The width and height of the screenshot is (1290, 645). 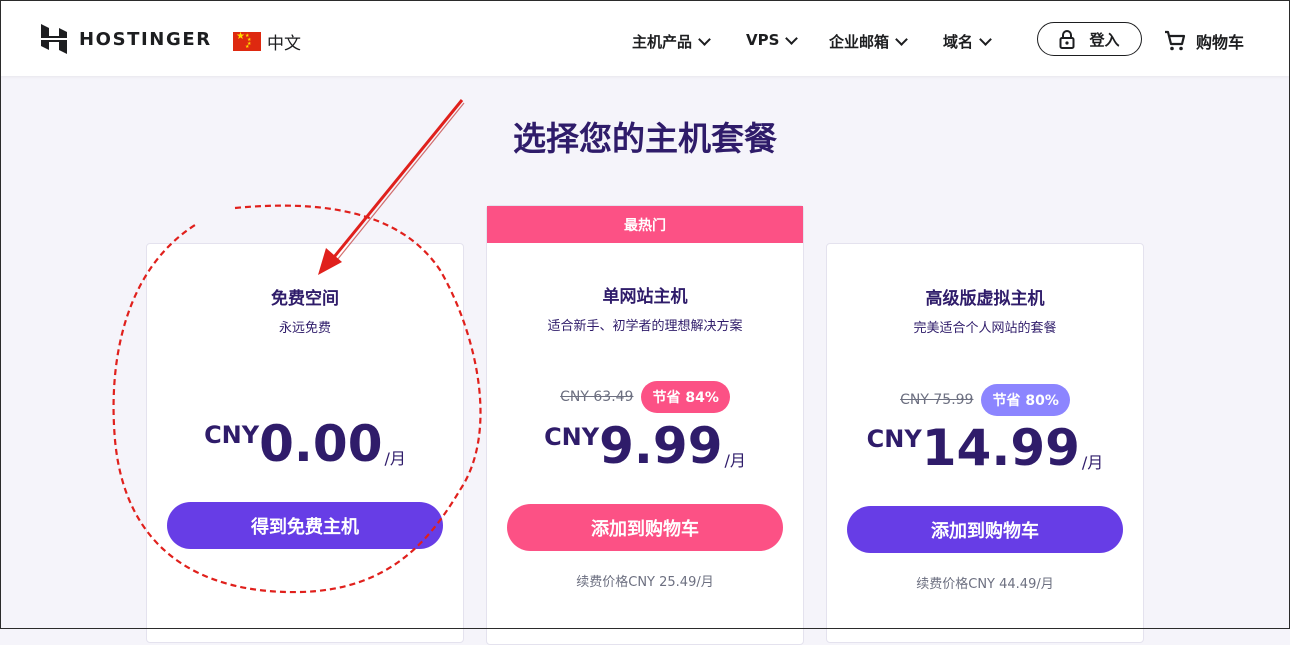 I want to click on plan-price: CNY 9.99 /月, so click(x=645, y=446).